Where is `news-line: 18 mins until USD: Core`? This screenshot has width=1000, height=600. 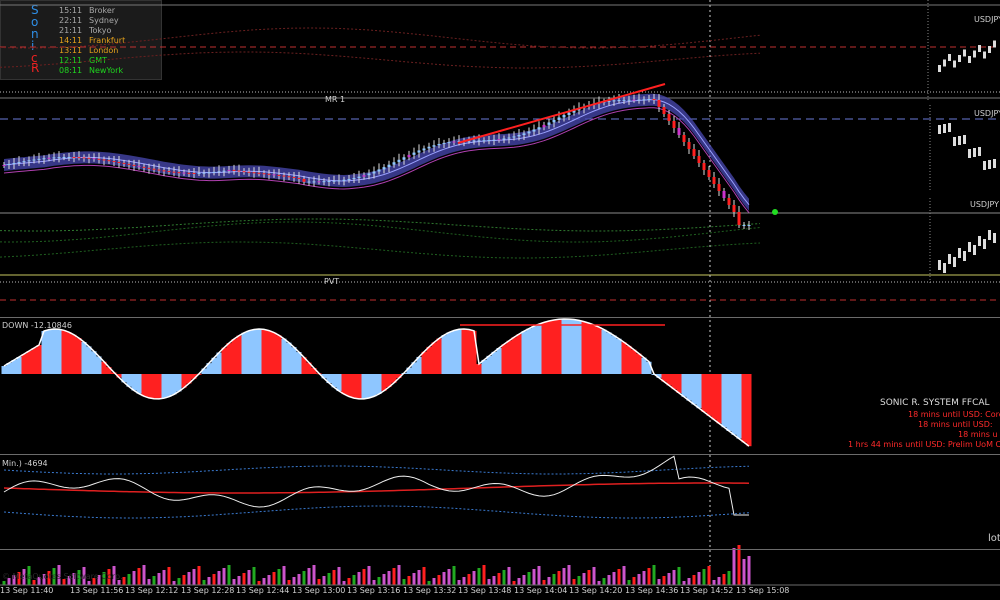 news-line: 18 mins until USD: Core is located at coordinates (954, 414).